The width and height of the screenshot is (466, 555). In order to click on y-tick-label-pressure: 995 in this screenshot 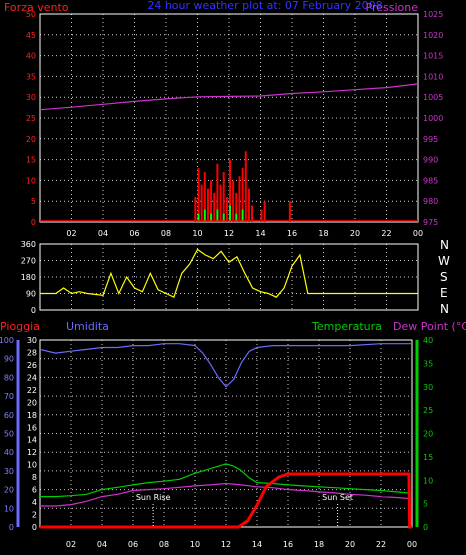, I will do `click(430, 139)`.